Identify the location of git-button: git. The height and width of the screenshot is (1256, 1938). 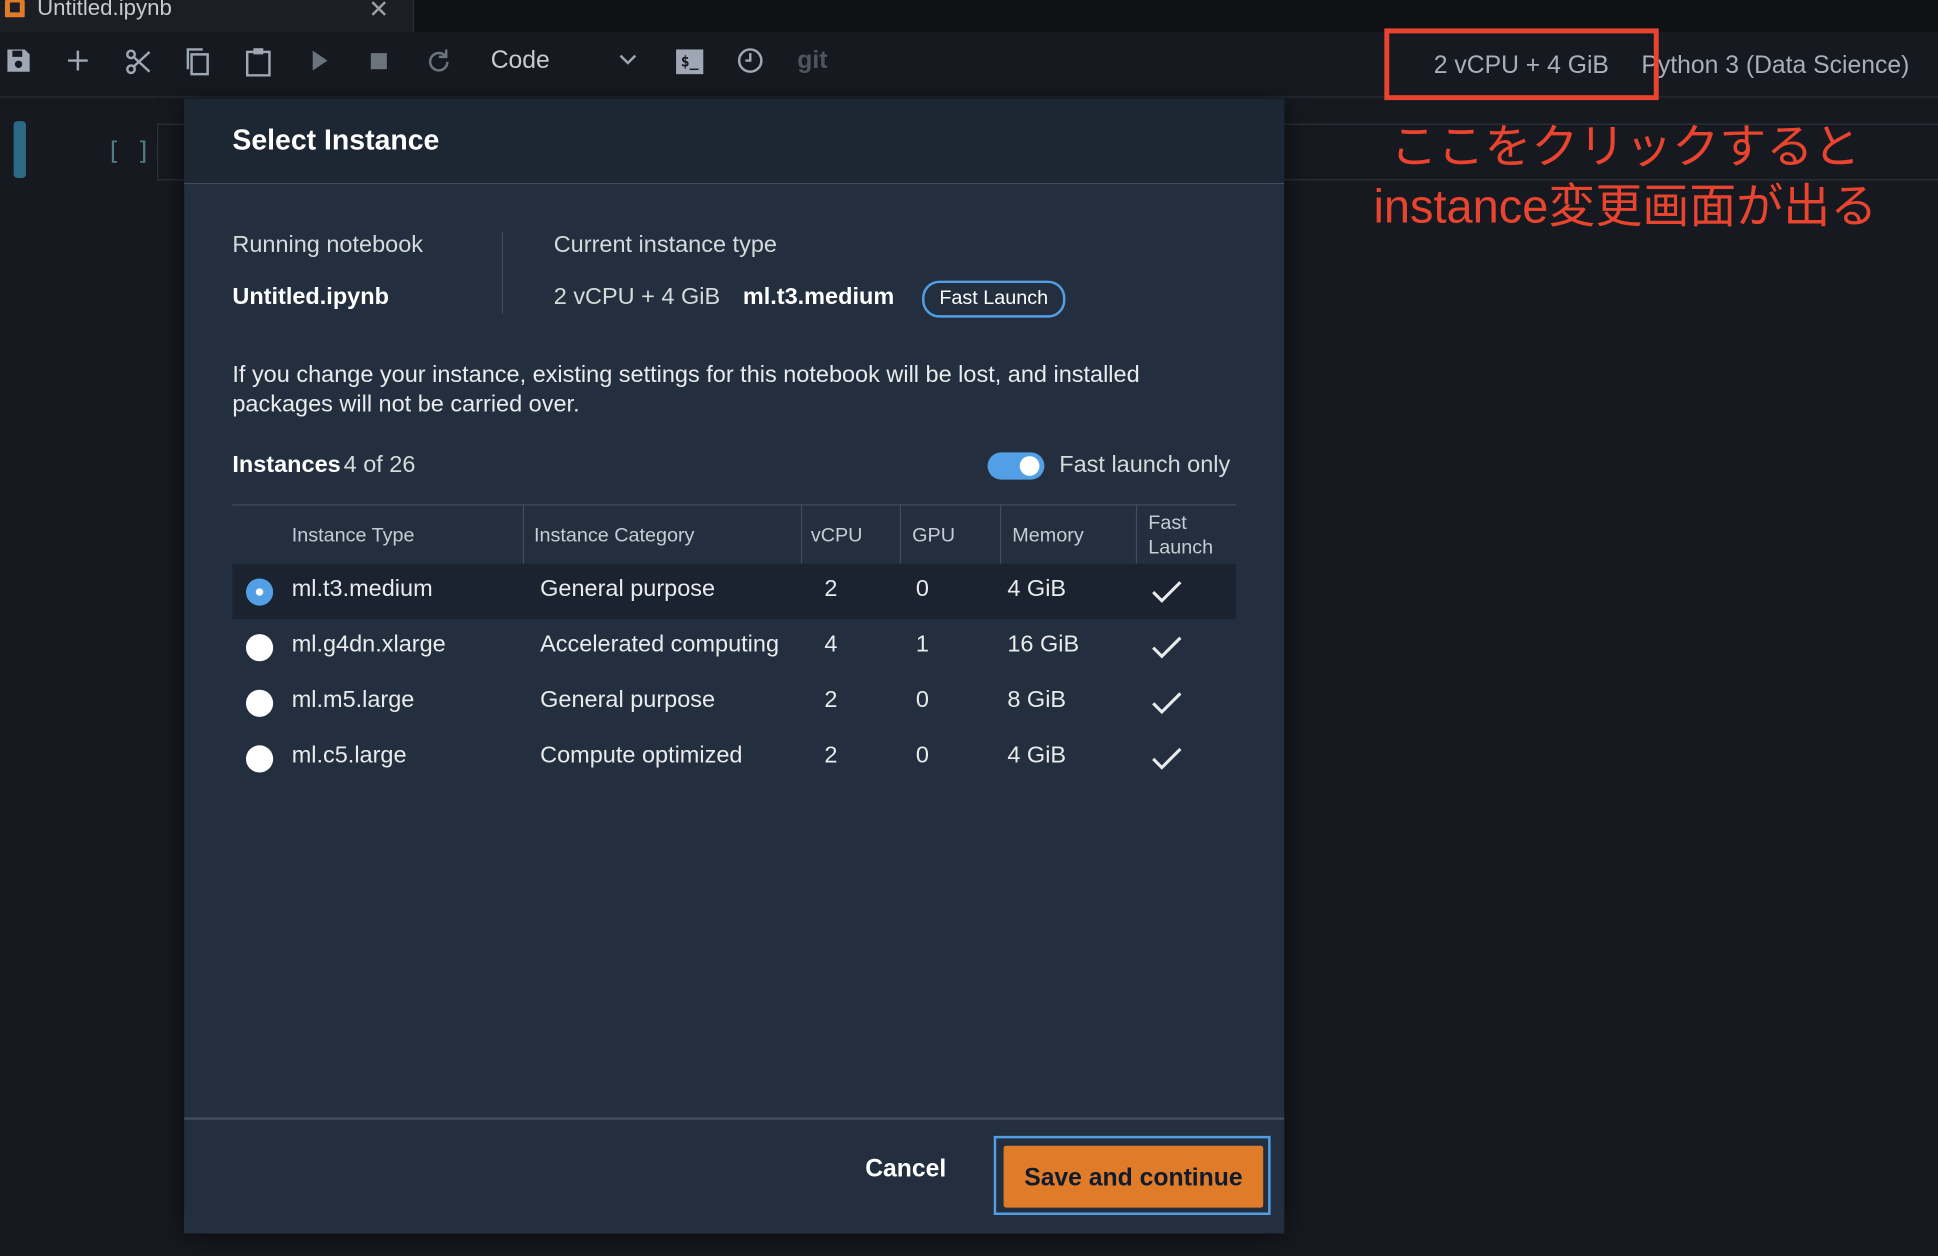
(812, 61).